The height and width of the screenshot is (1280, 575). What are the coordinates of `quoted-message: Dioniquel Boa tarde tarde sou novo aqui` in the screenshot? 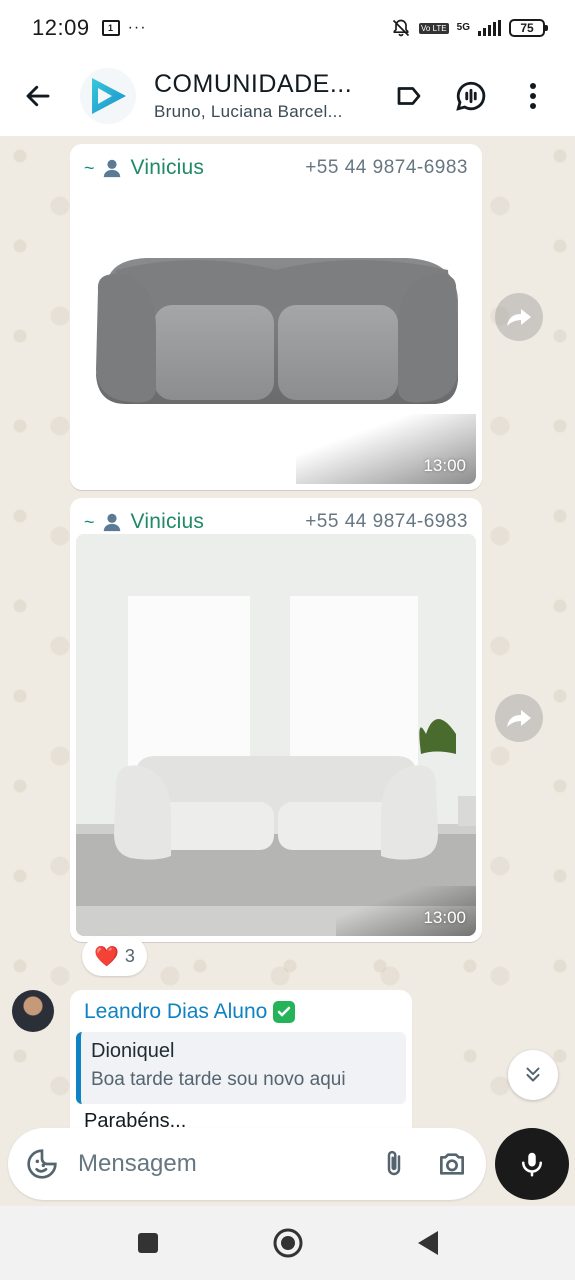 It's located at (241, 1068).